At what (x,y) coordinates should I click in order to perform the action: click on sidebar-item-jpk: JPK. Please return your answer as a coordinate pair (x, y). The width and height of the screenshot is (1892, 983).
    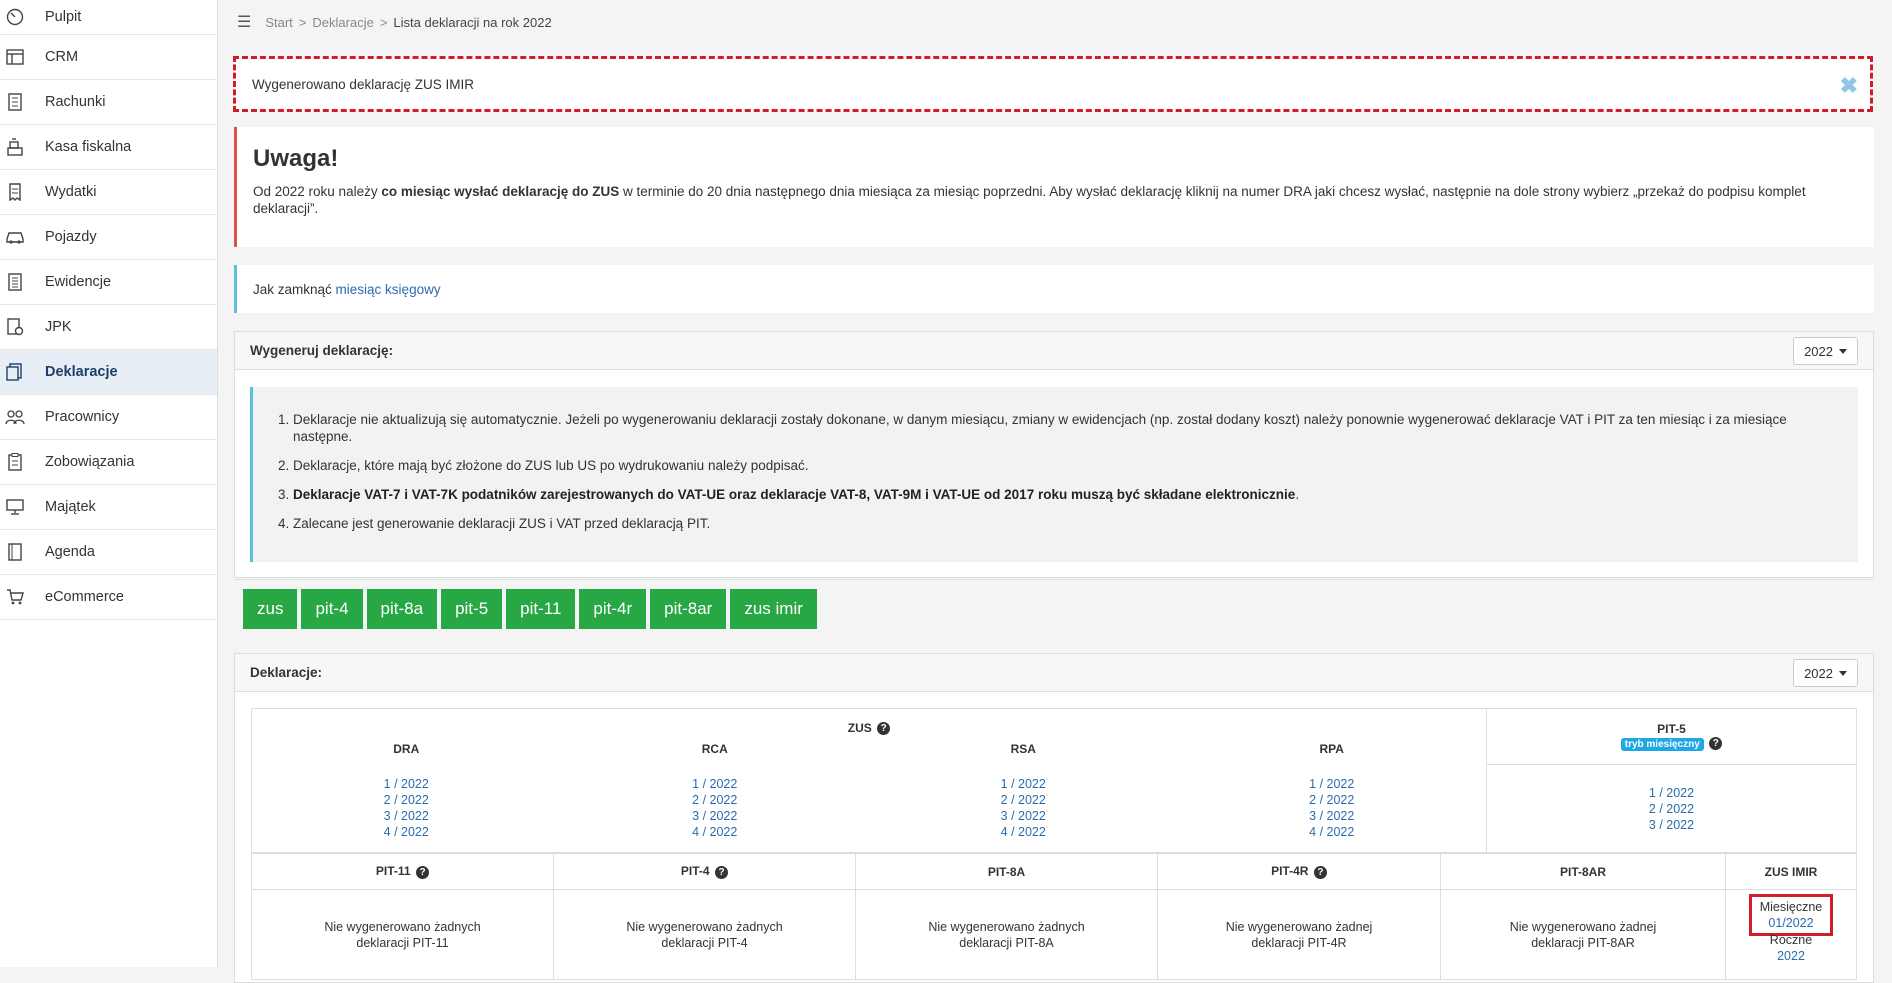
    Looking at the image, I should click on (108, 327).